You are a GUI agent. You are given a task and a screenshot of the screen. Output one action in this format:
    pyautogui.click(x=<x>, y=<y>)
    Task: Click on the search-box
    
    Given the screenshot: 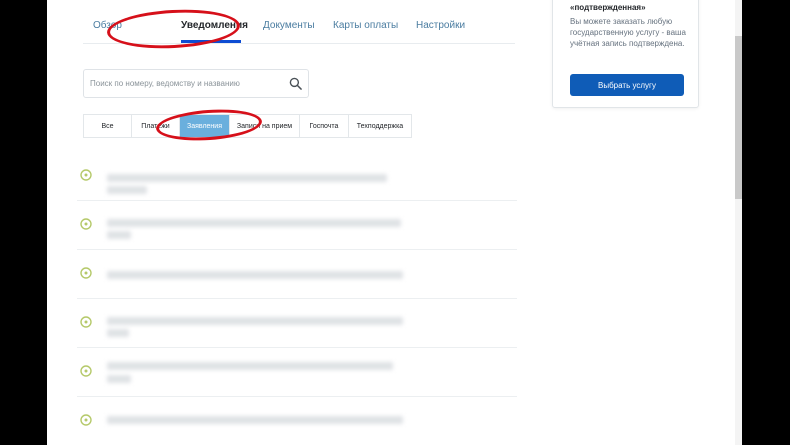 What is the action you would take?
    pyautogui.click(x=196, y=83)
    